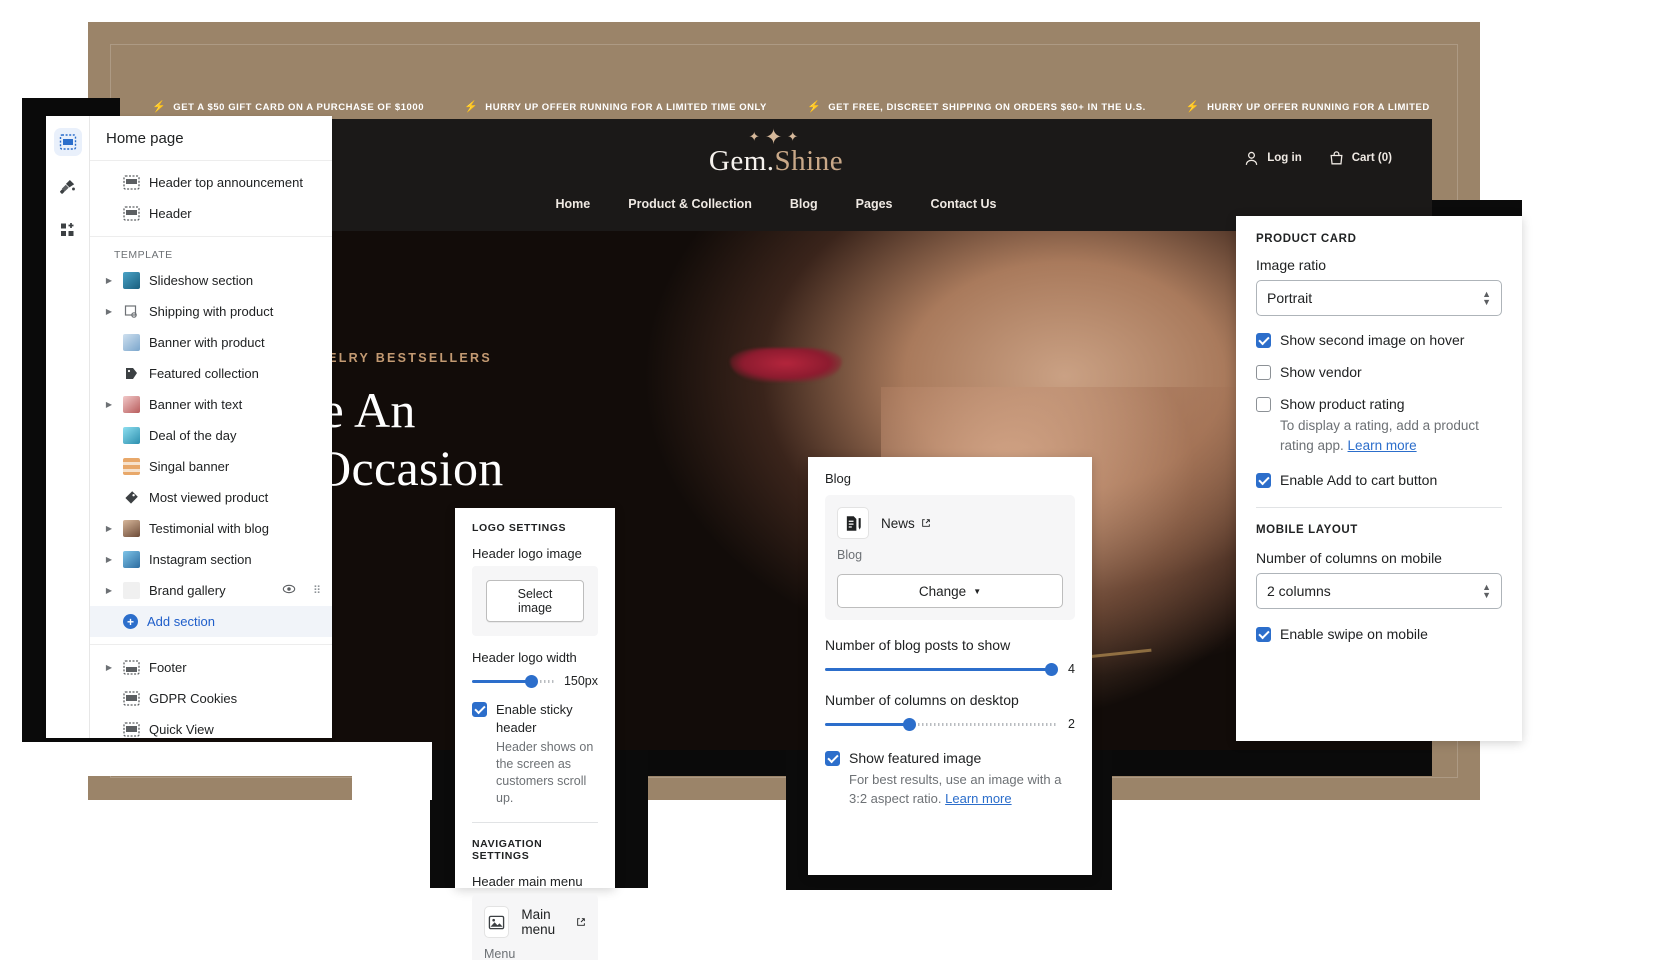 Image resolution: width=1680 pixels, height=960 pixels. Describe the element at coordinates (211, 342) in the screenshot. I see `list-item-banner-with-product: ▶ Banner with product` at that location.